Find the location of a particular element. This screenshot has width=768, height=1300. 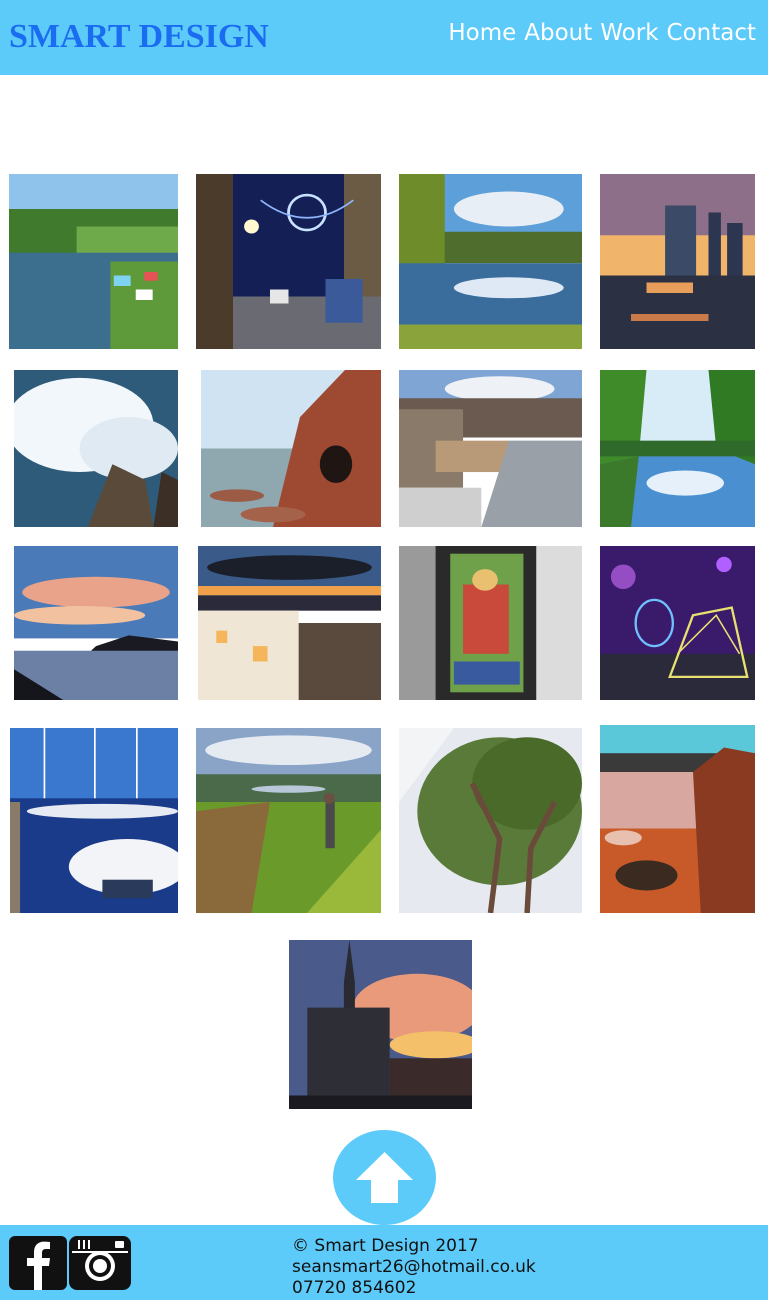

tree-canopy-photo is located at coordinates (490, 820).